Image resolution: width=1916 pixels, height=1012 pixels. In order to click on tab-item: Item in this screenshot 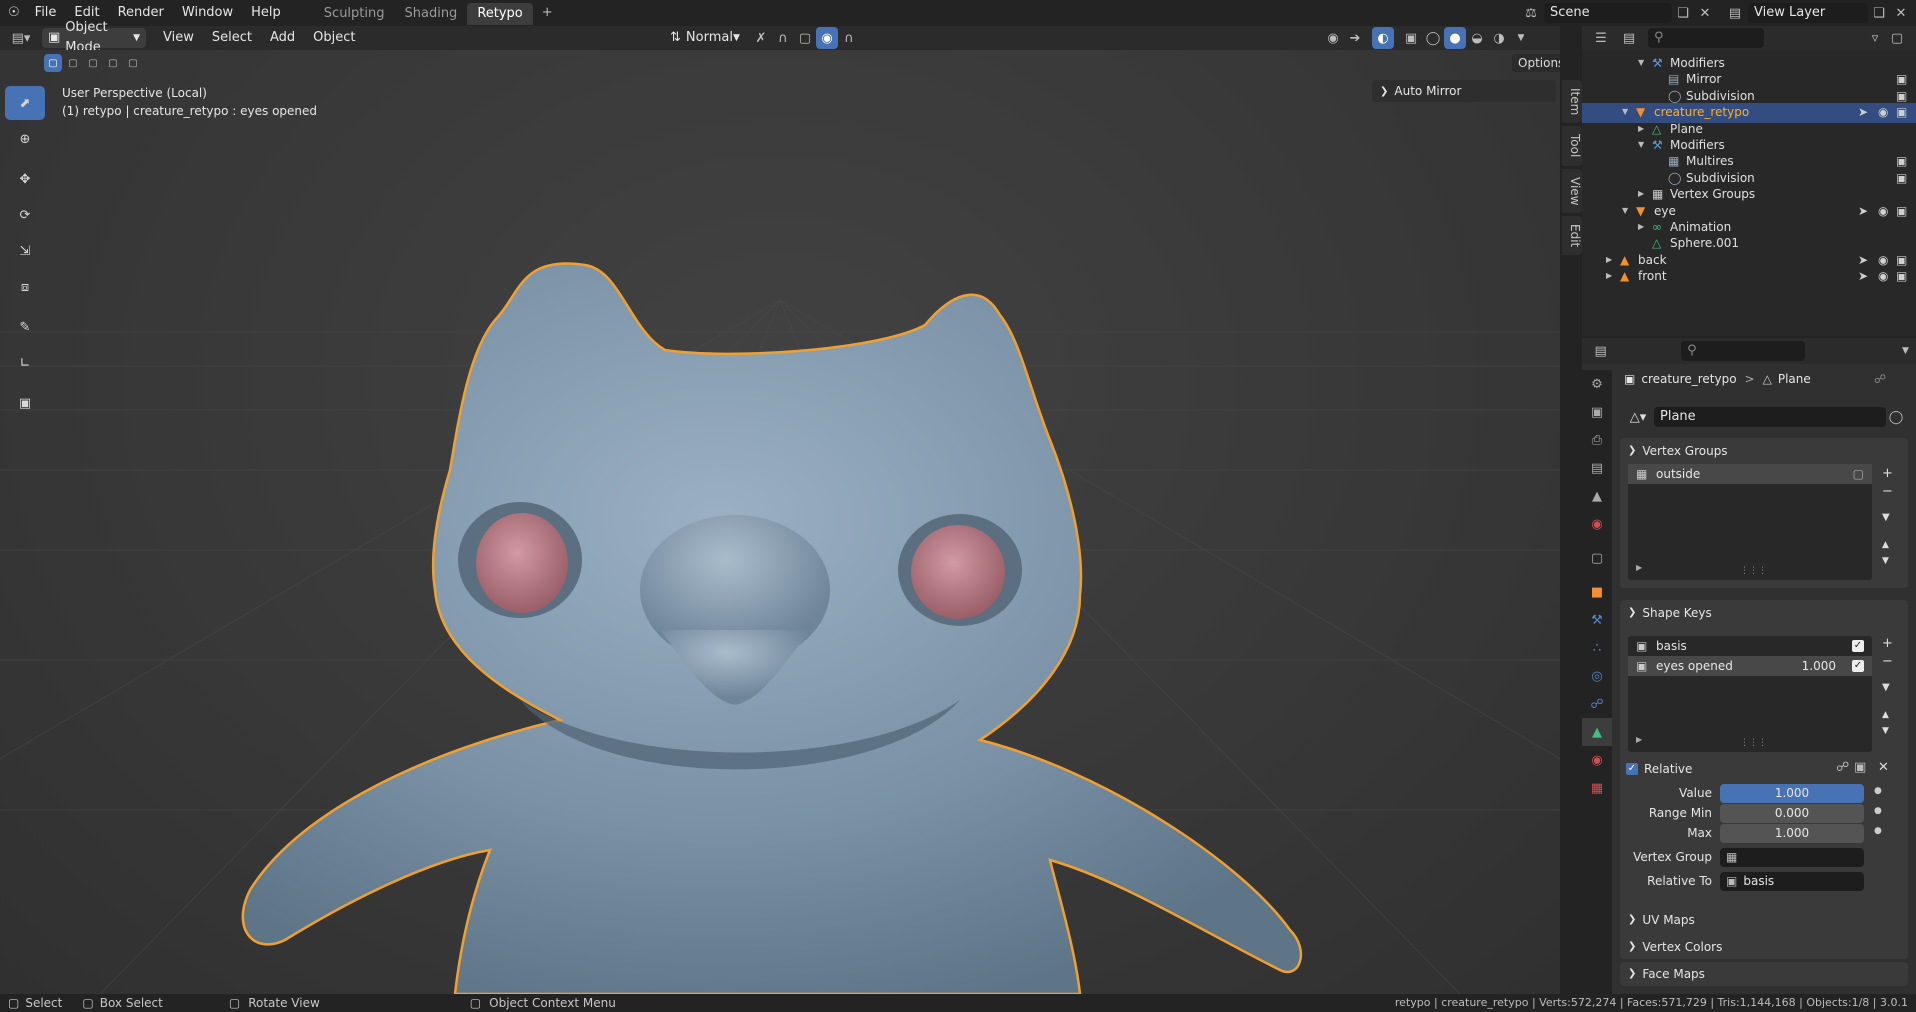, I will do `click(1572, 102)`.